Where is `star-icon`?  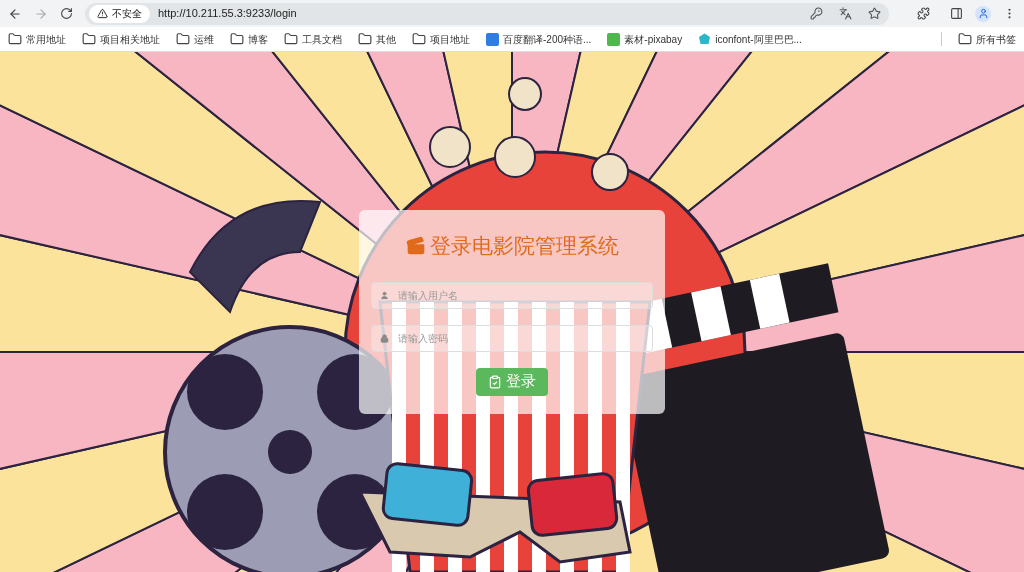 star-icon is located at coordinates (874, 13).